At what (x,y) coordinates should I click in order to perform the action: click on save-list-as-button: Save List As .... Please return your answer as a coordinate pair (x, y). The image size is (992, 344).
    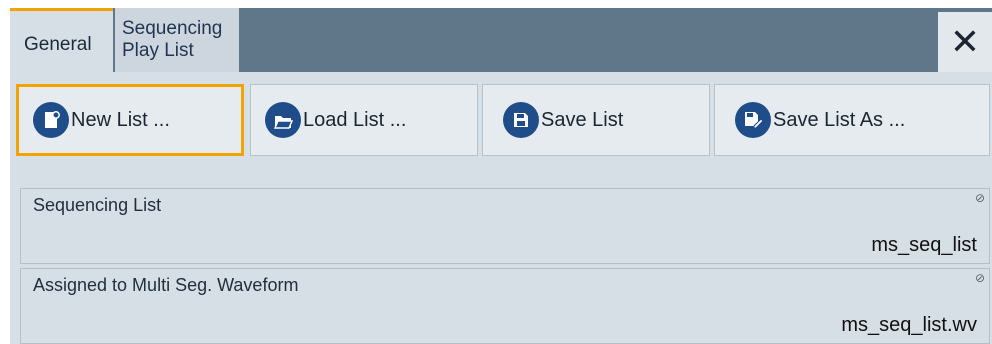
    Looking at the image, I should click on (852, 120).